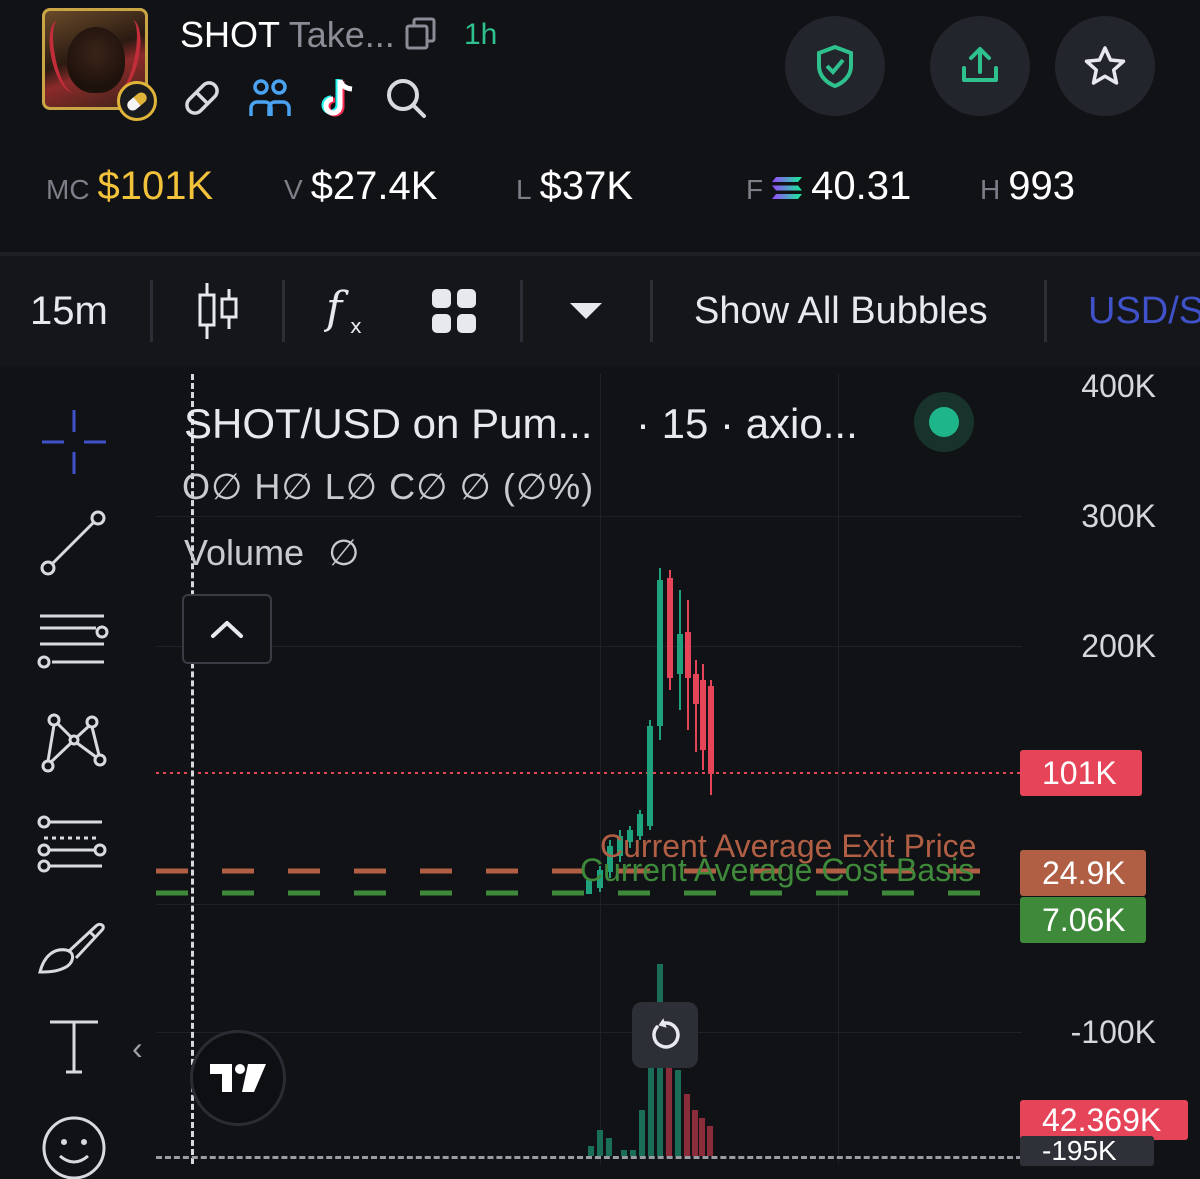 This screenshot has height=1179, width=1200. What do you see at coordinates (1083, 920) in the screenshot?
I see `avg-cost-tag: 7.06K` at bounding box center [1083, 920].